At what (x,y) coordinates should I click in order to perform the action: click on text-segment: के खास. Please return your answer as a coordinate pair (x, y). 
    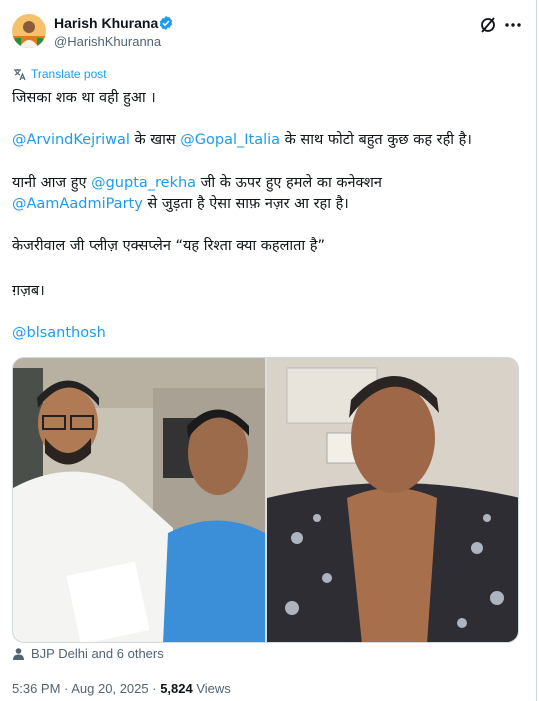
    Looking at the image, I should click on (155, 140).